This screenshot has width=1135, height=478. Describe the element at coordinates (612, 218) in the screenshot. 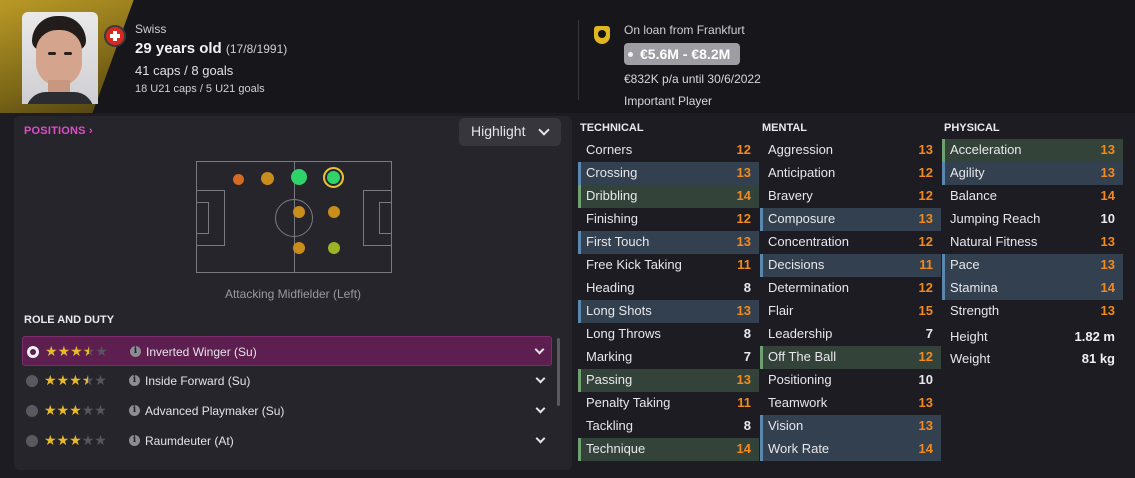

I see `attribute-name: Finishing` at that location.